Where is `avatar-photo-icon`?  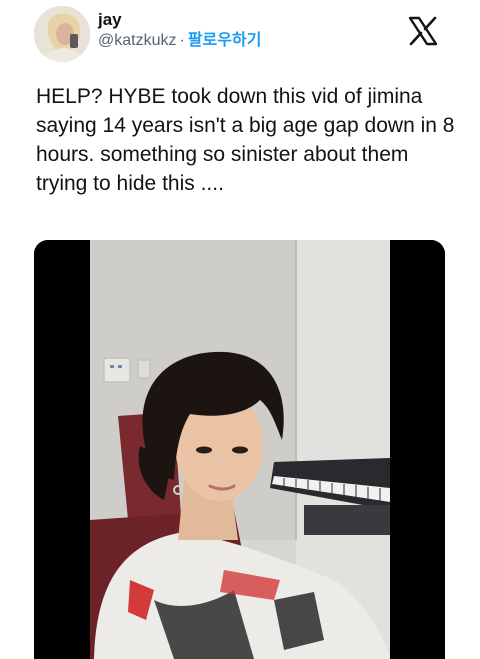 avatar-photo-icon is located at coordinates (62, 34).